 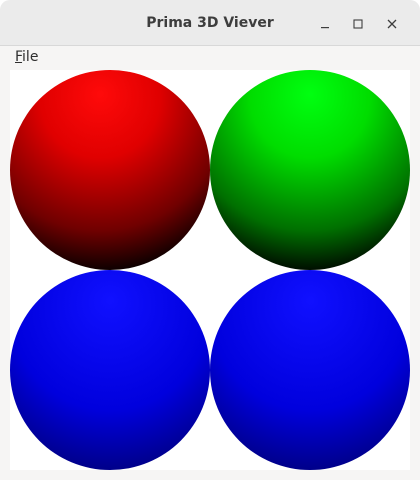 I want to click on maximize-button, so click(x=358, y=24).